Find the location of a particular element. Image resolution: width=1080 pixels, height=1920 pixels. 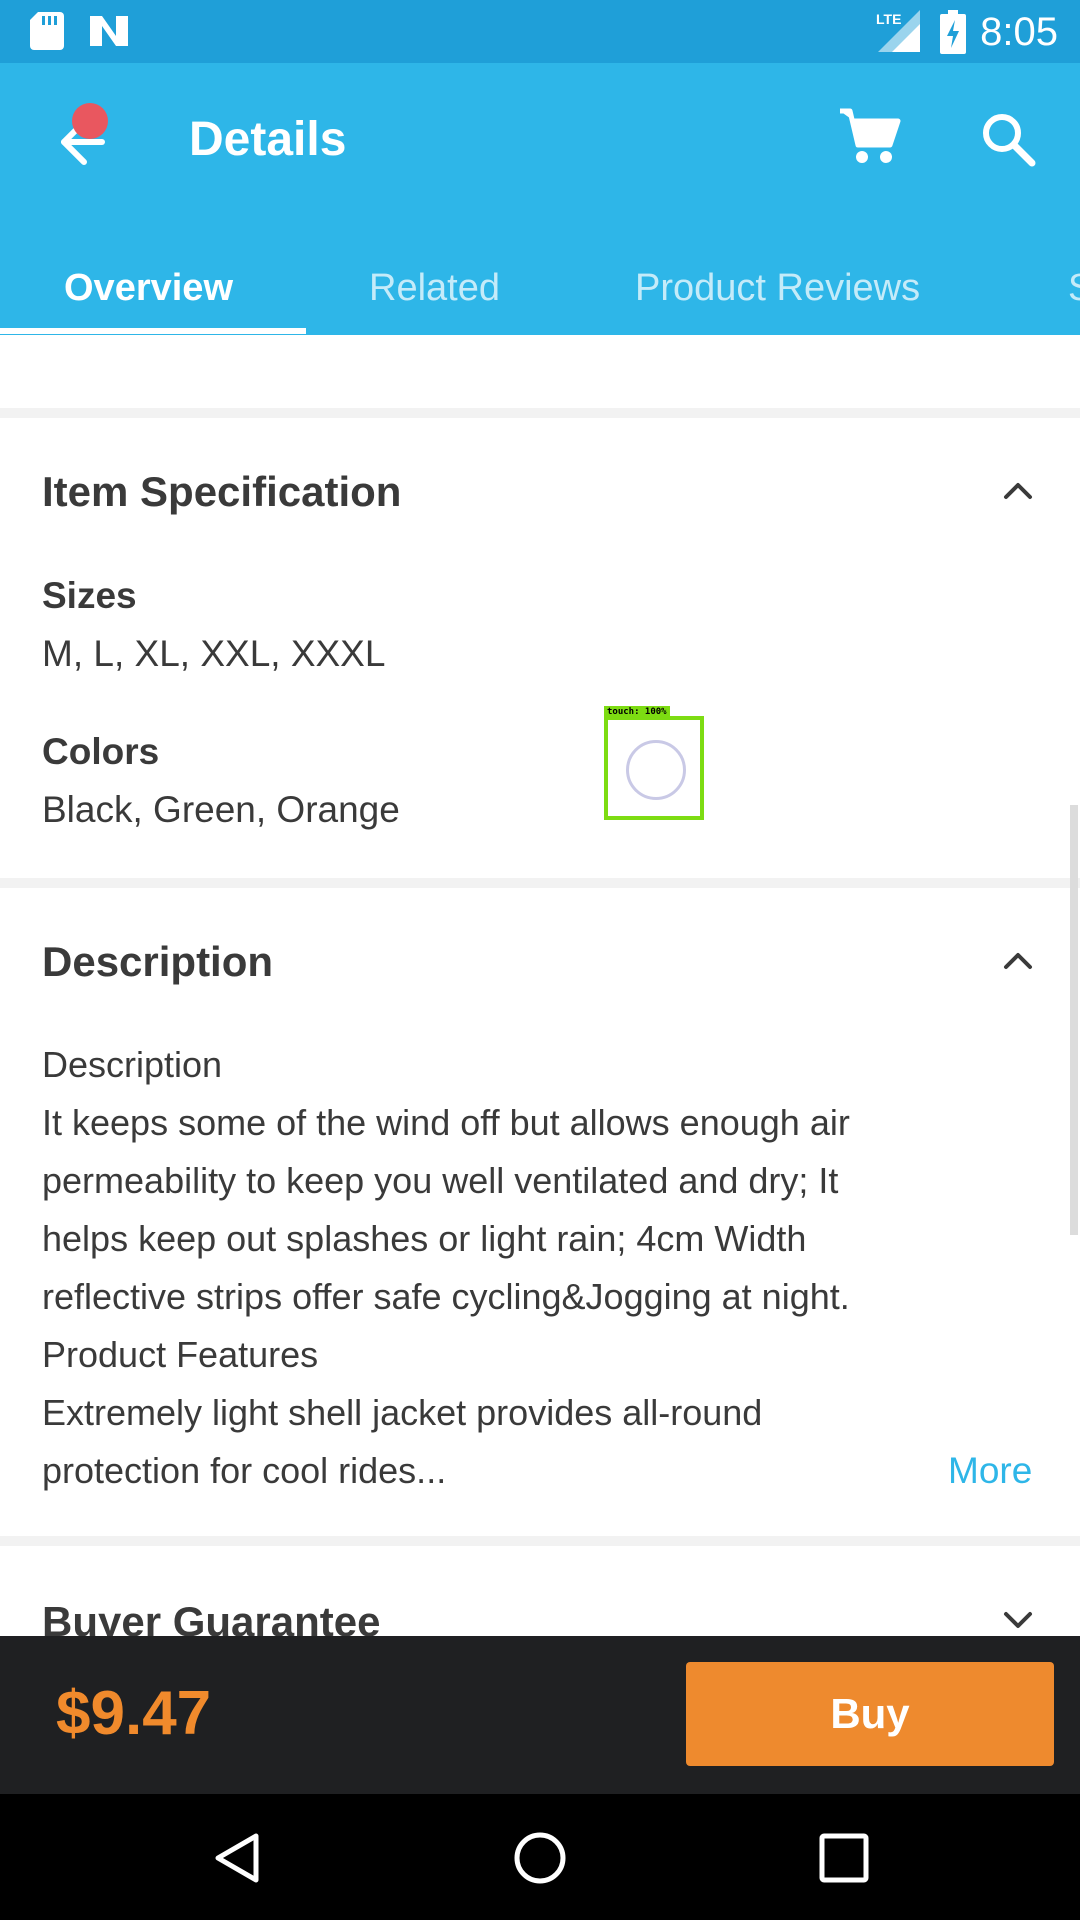

search-icon is located at coordinates (1008, 139).